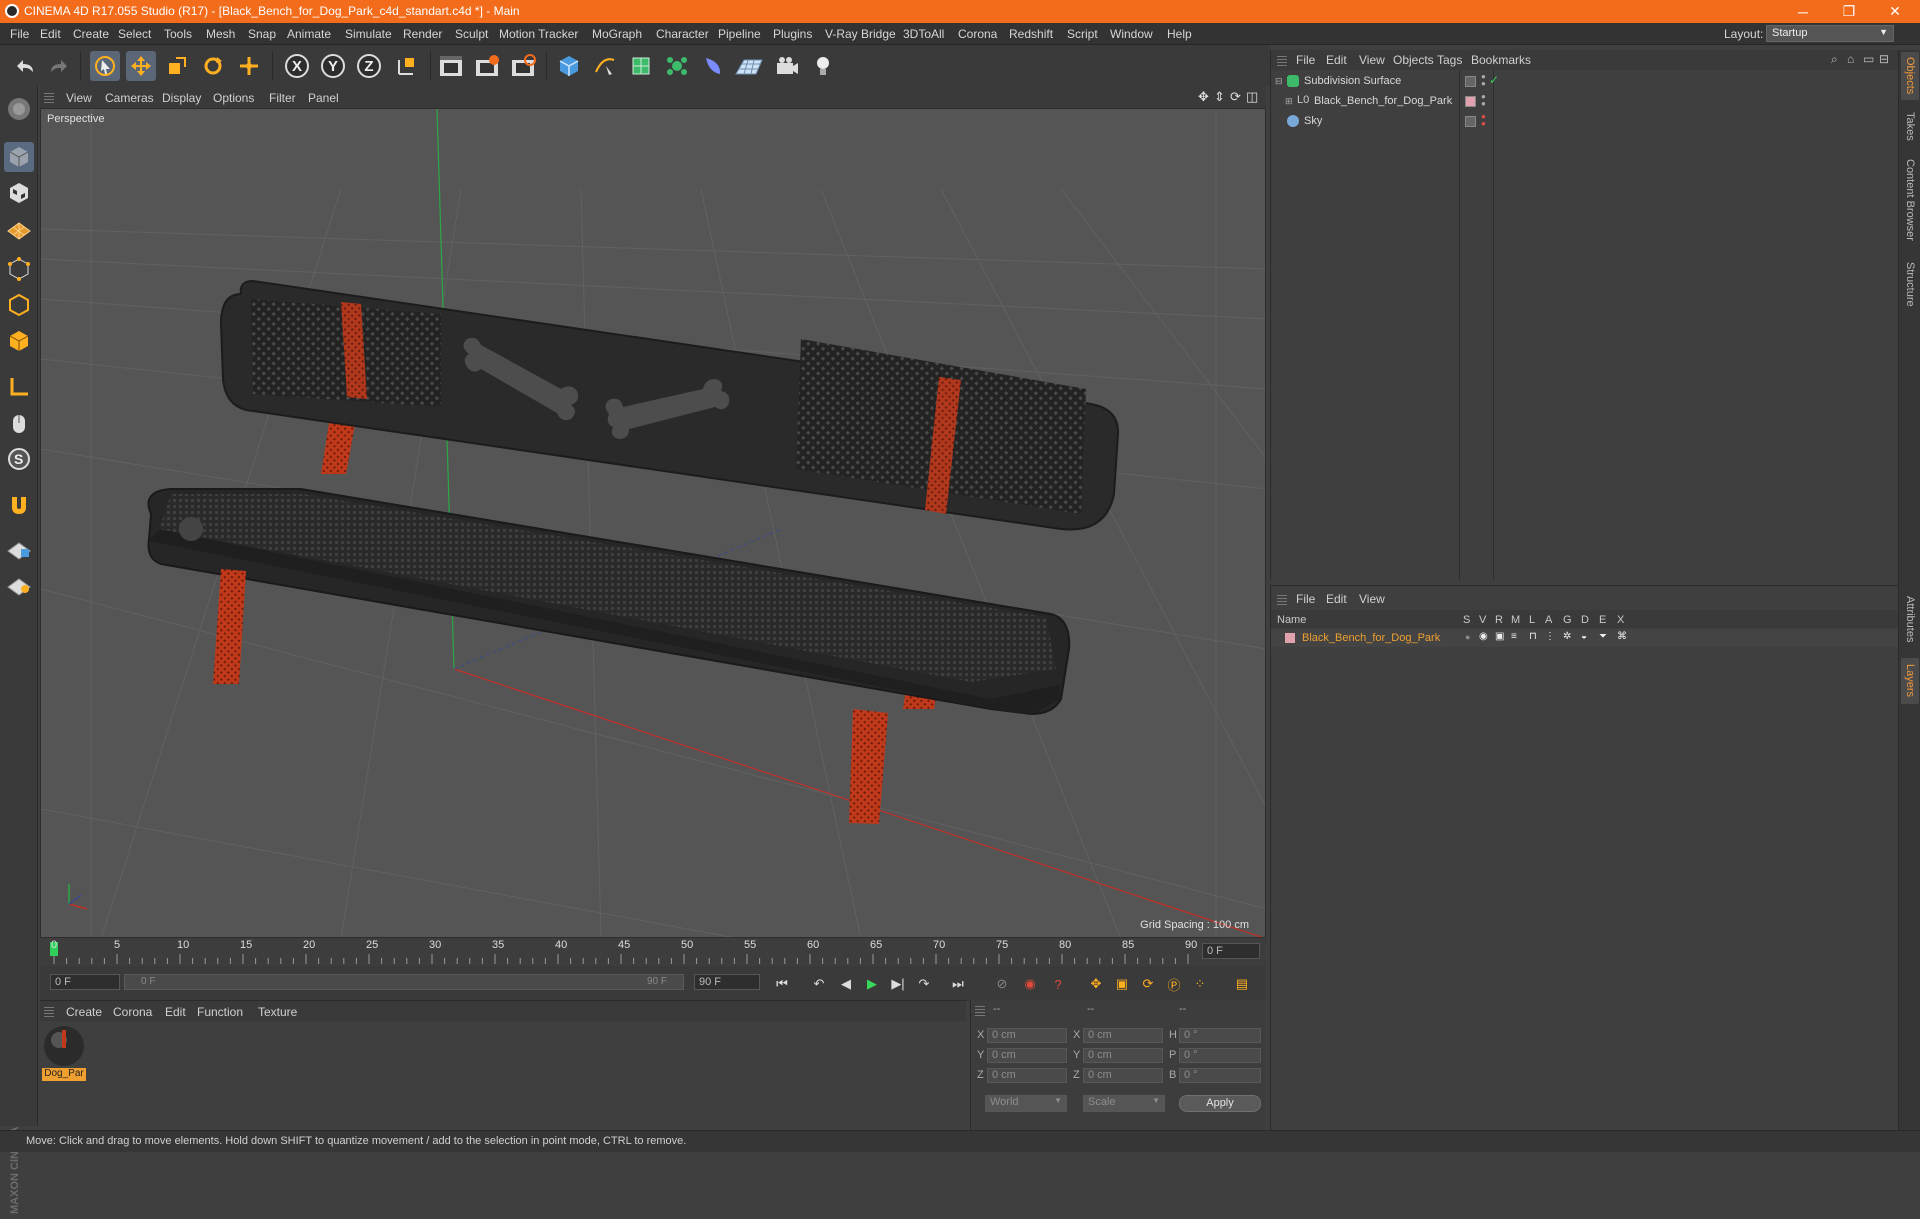 The width and height of the screenshot is (1920, 1219). Describe the element at coordinates (792, 34) in the screenshot. I see `menu-plugins: Plugins` at that location.